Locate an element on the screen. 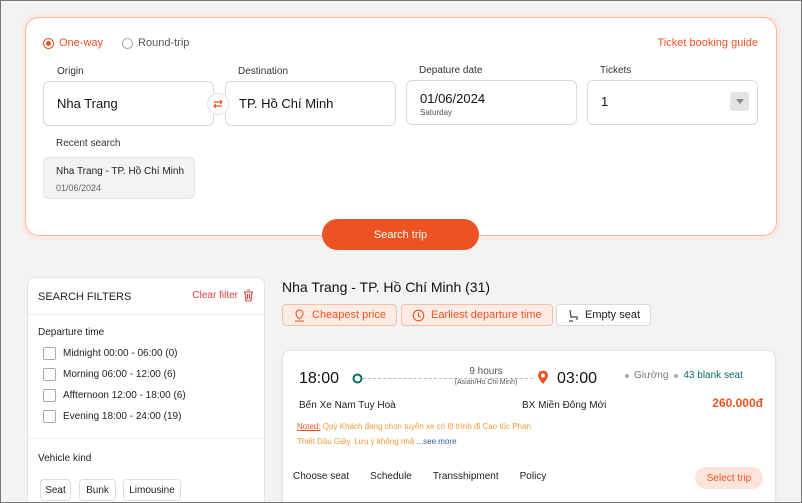  date-weekday: Saturday is located at coordinates (436, 112).